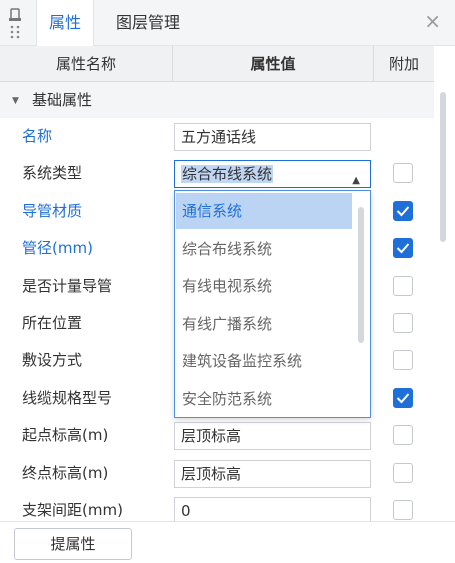 The image size is (455, 563). I want to click on group-basic-properties: ▼ 基础属性, so click(217, 100).